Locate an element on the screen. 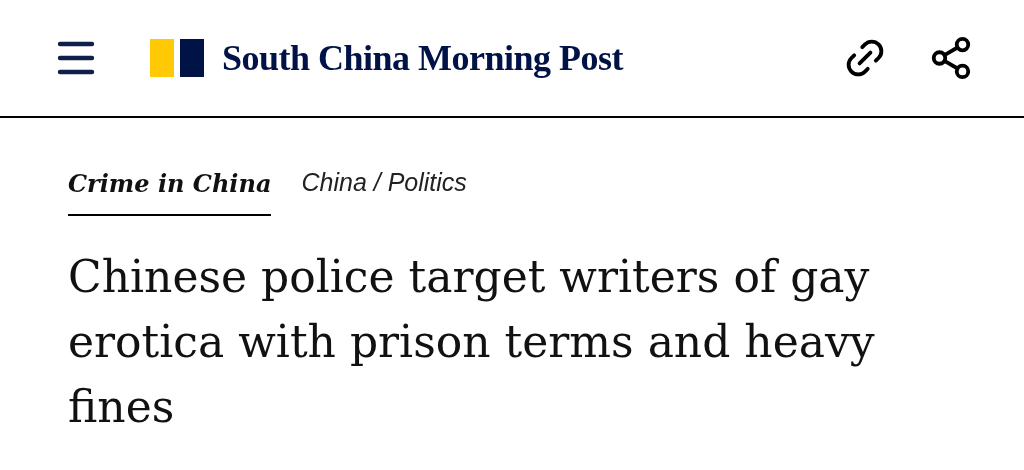 The height and width of the screenshot is (470, 1024). breadcrumb: China / Politics is located at coordinates (384, 182).